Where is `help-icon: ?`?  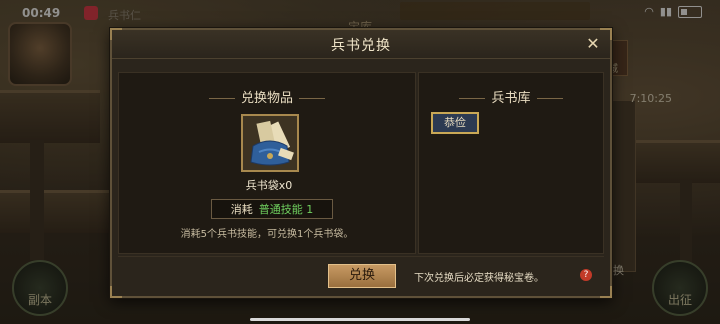
help-icon: ? is located at coordinates (586, 275).